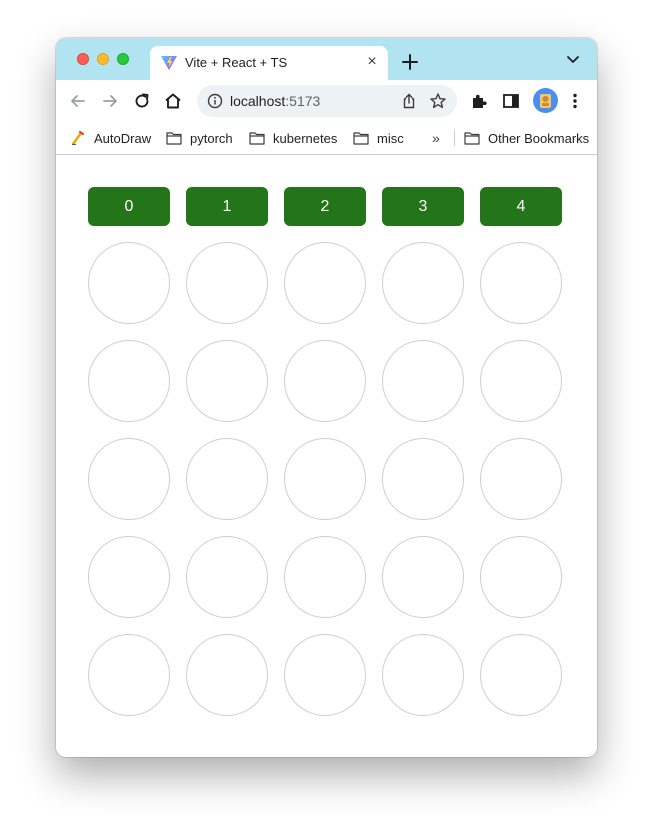 This screenshot has width=653, height=832. I want to click on profile-avatar, so click(545, 100).